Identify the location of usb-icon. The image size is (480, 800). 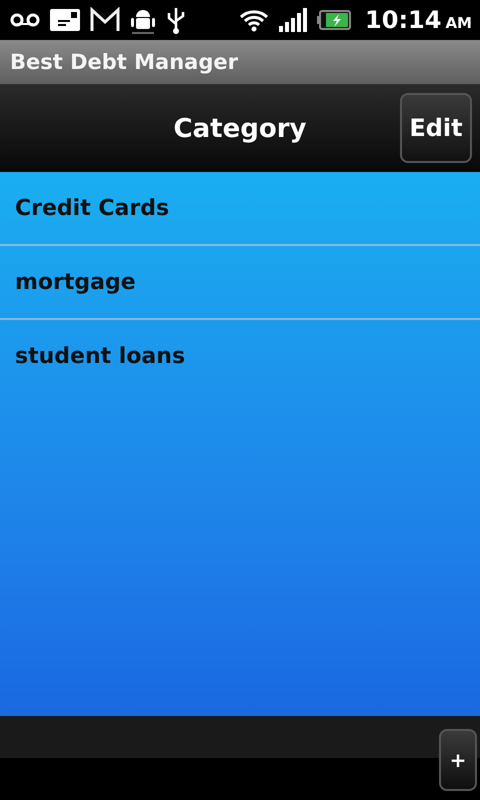
(176, 20).